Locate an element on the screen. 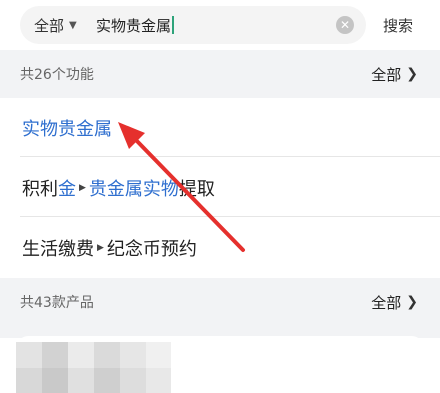 This screenshot has height=393, width=440. result-text: 提取 is located at coordinates (196, 189).